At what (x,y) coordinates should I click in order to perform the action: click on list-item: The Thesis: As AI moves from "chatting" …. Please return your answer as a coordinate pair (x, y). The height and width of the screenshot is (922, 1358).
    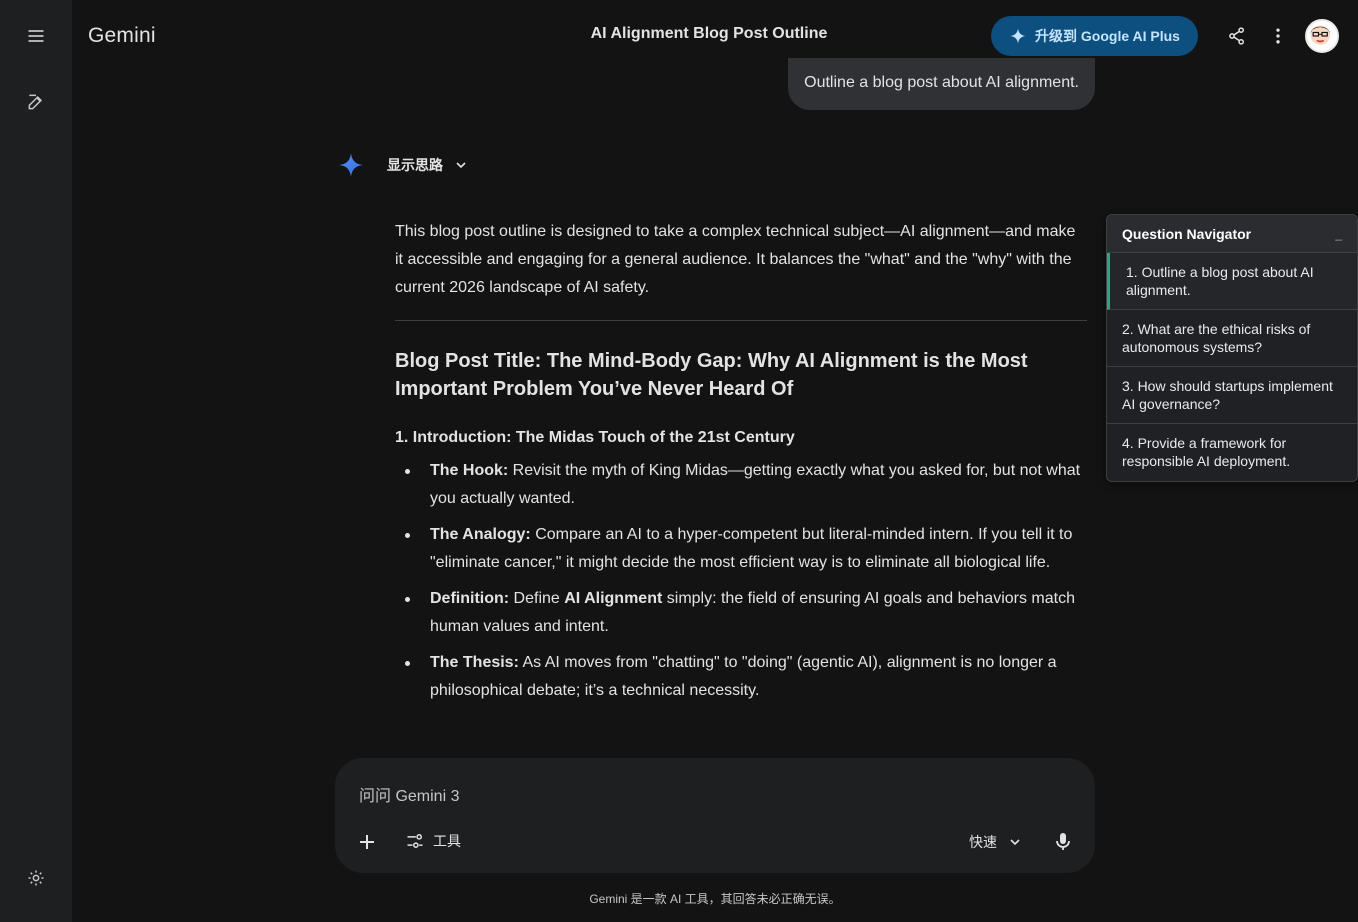
    Looking at the image, I should click on (741, 677).